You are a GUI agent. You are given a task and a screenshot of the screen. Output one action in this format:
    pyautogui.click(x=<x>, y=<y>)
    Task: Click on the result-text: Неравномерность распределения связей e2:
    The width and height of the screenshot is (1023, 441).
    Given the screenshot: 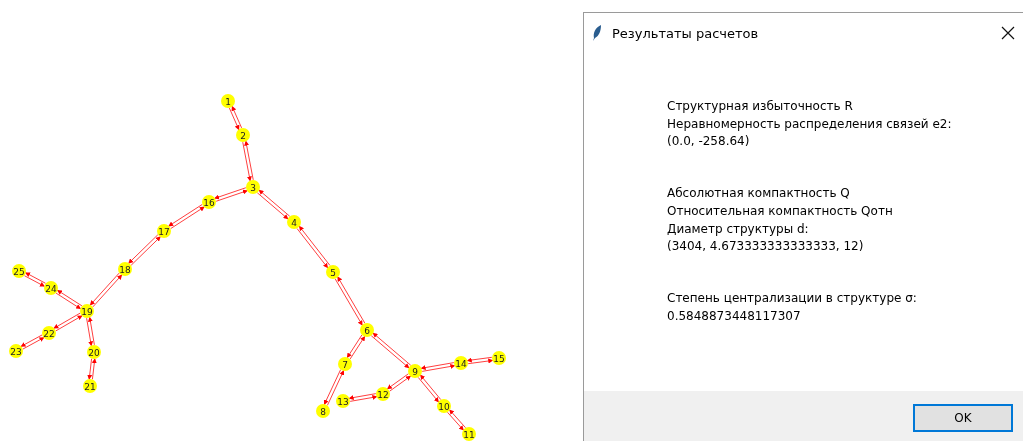 What is the action you would take?
    pyautogui.click(x=810, y=124)
    